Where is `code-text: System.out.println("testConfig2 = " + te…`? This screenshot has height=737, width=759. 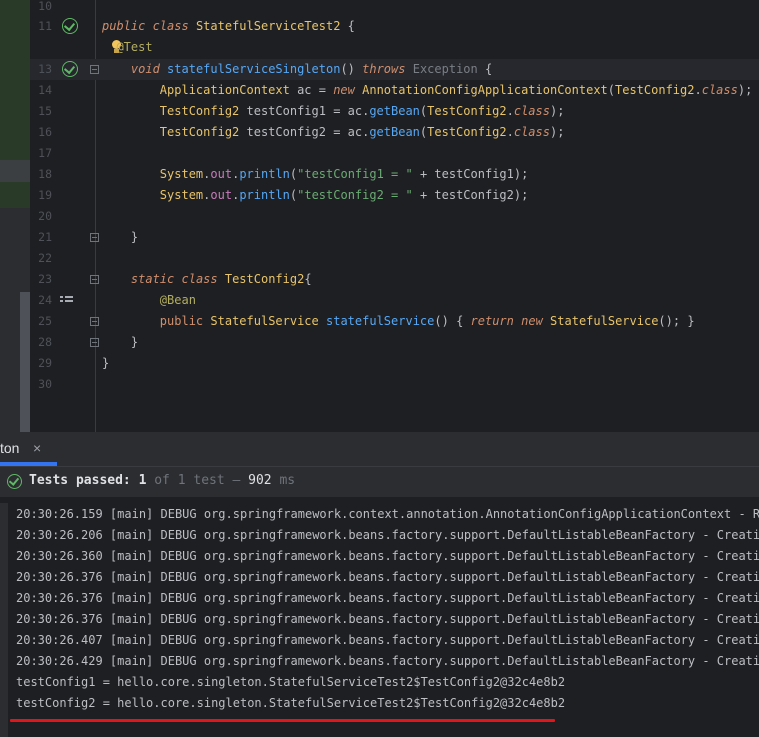
code-text: System.out.println("testConfig2 = " + te… is located at coordinates (315, 195).